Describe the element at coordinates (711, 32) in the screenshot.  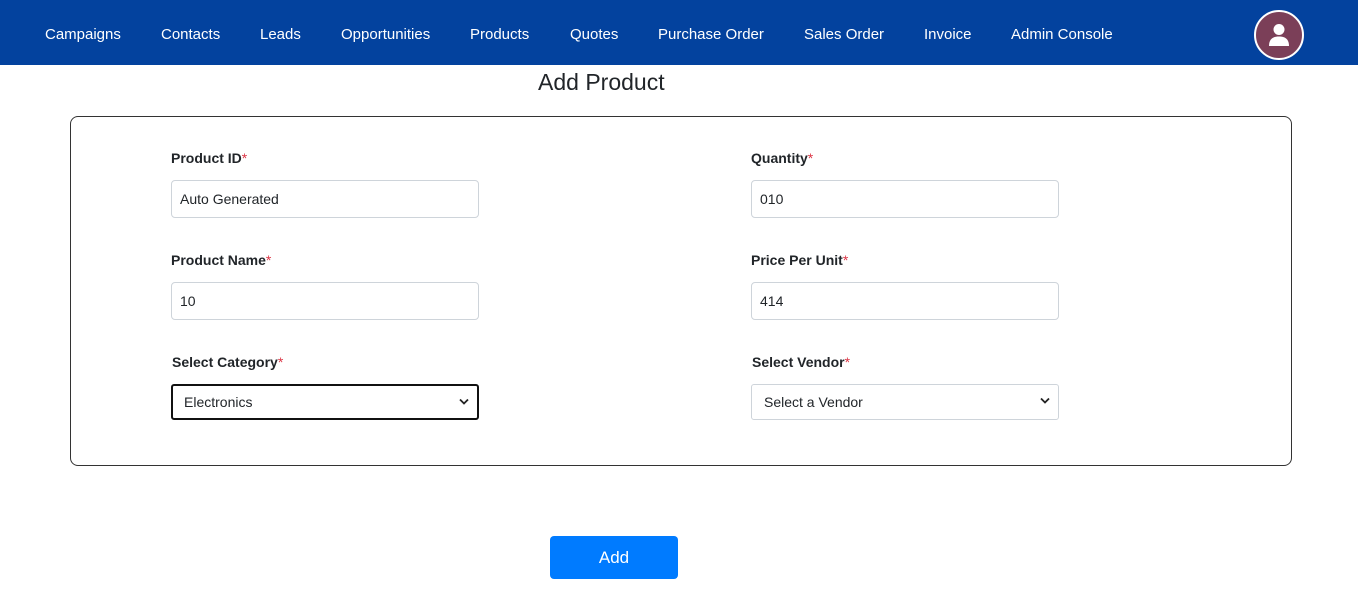
I see `nav-item-purchase-order: Purchase Order` at that location.